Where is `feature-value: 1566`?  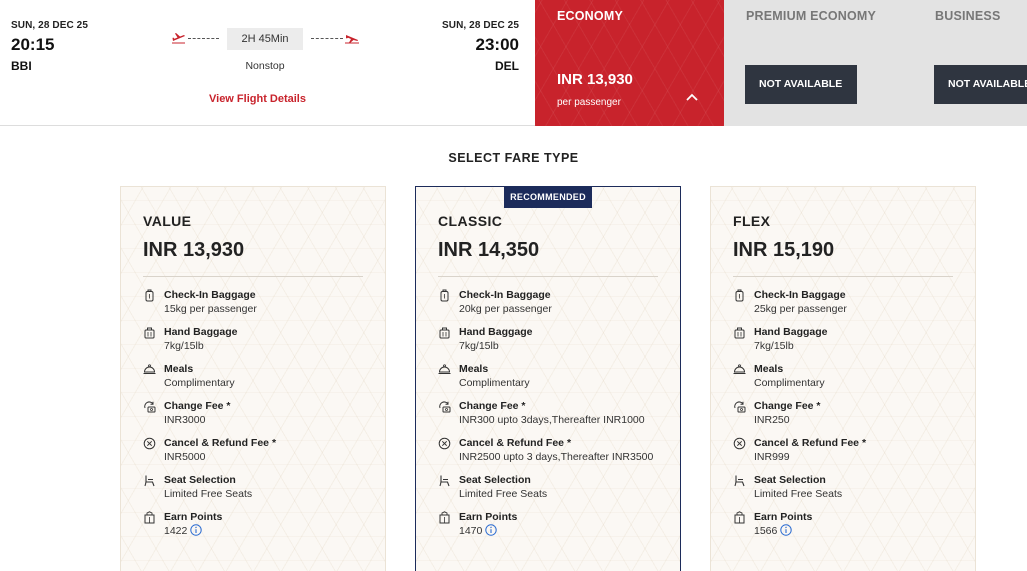
feature-value: 1566 is located at coordinates (766, 531).